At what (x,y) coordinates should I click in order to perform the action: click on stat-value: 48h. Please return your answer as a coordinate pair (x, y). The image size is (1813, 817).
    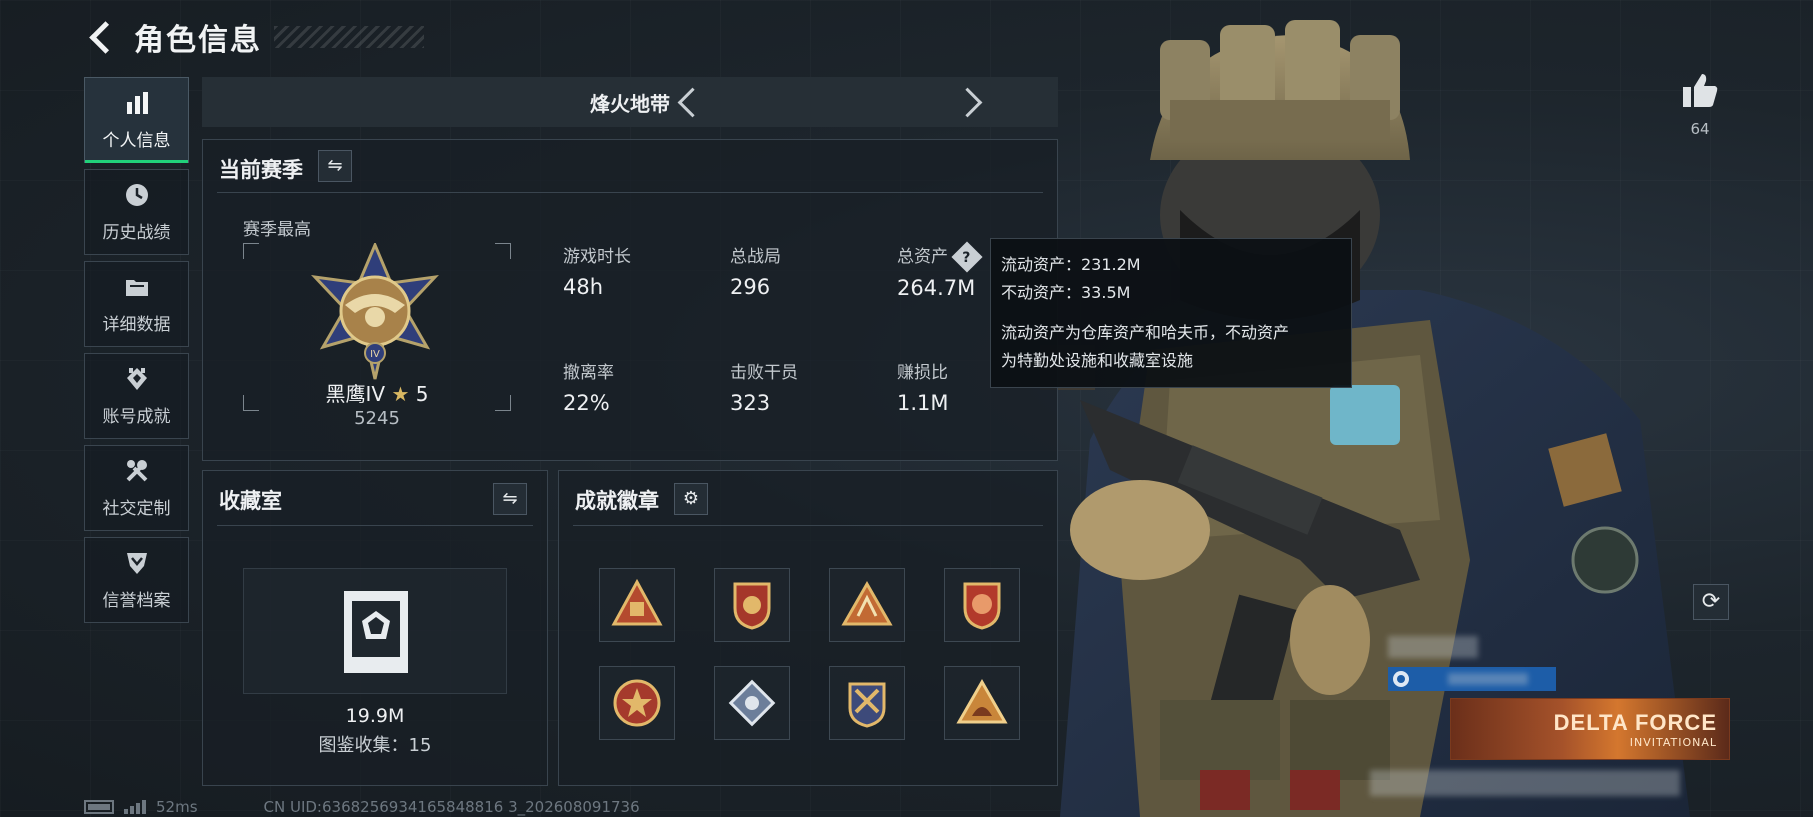
    Looking at the image, I should click on (583, 287).